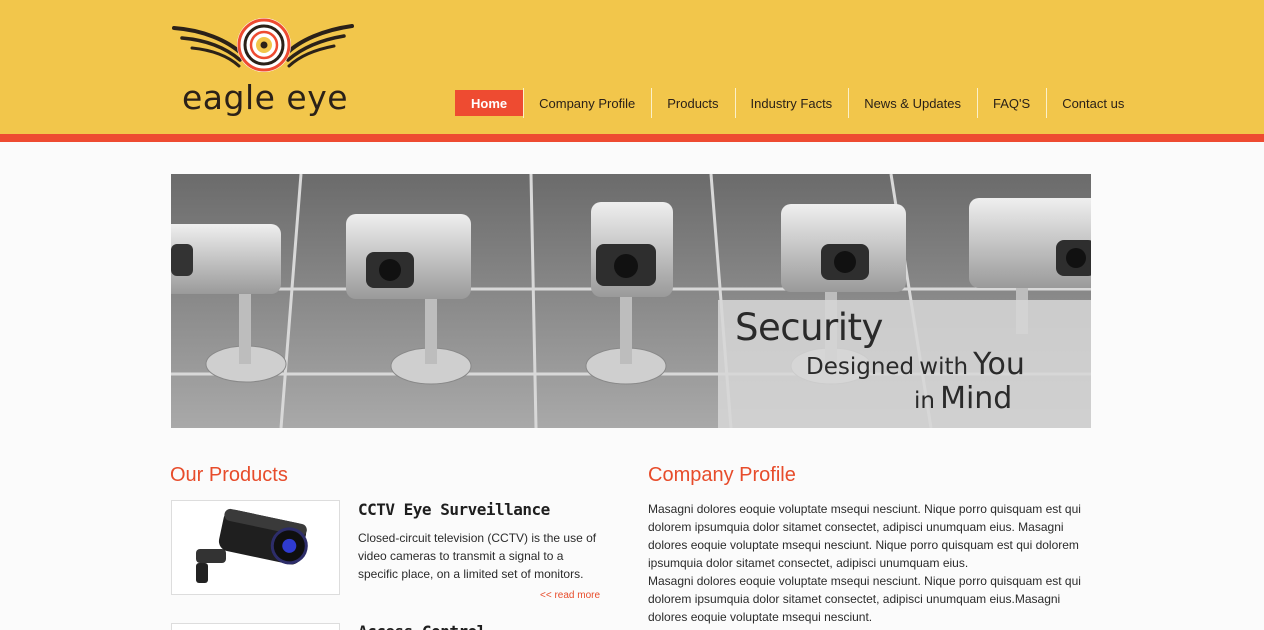  I want to click on site-logo: eagle eye, so click(263, 67).